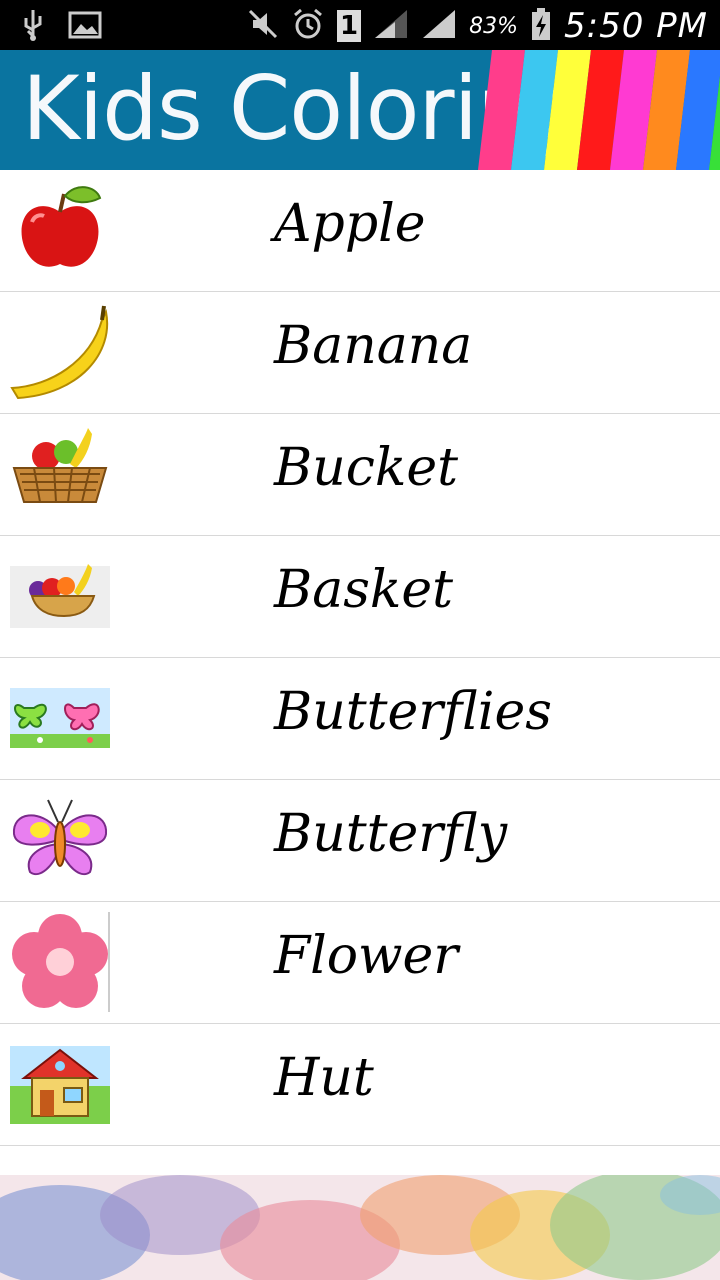  I want to click on list-item-bucket: Bucket, so click(360, 475).